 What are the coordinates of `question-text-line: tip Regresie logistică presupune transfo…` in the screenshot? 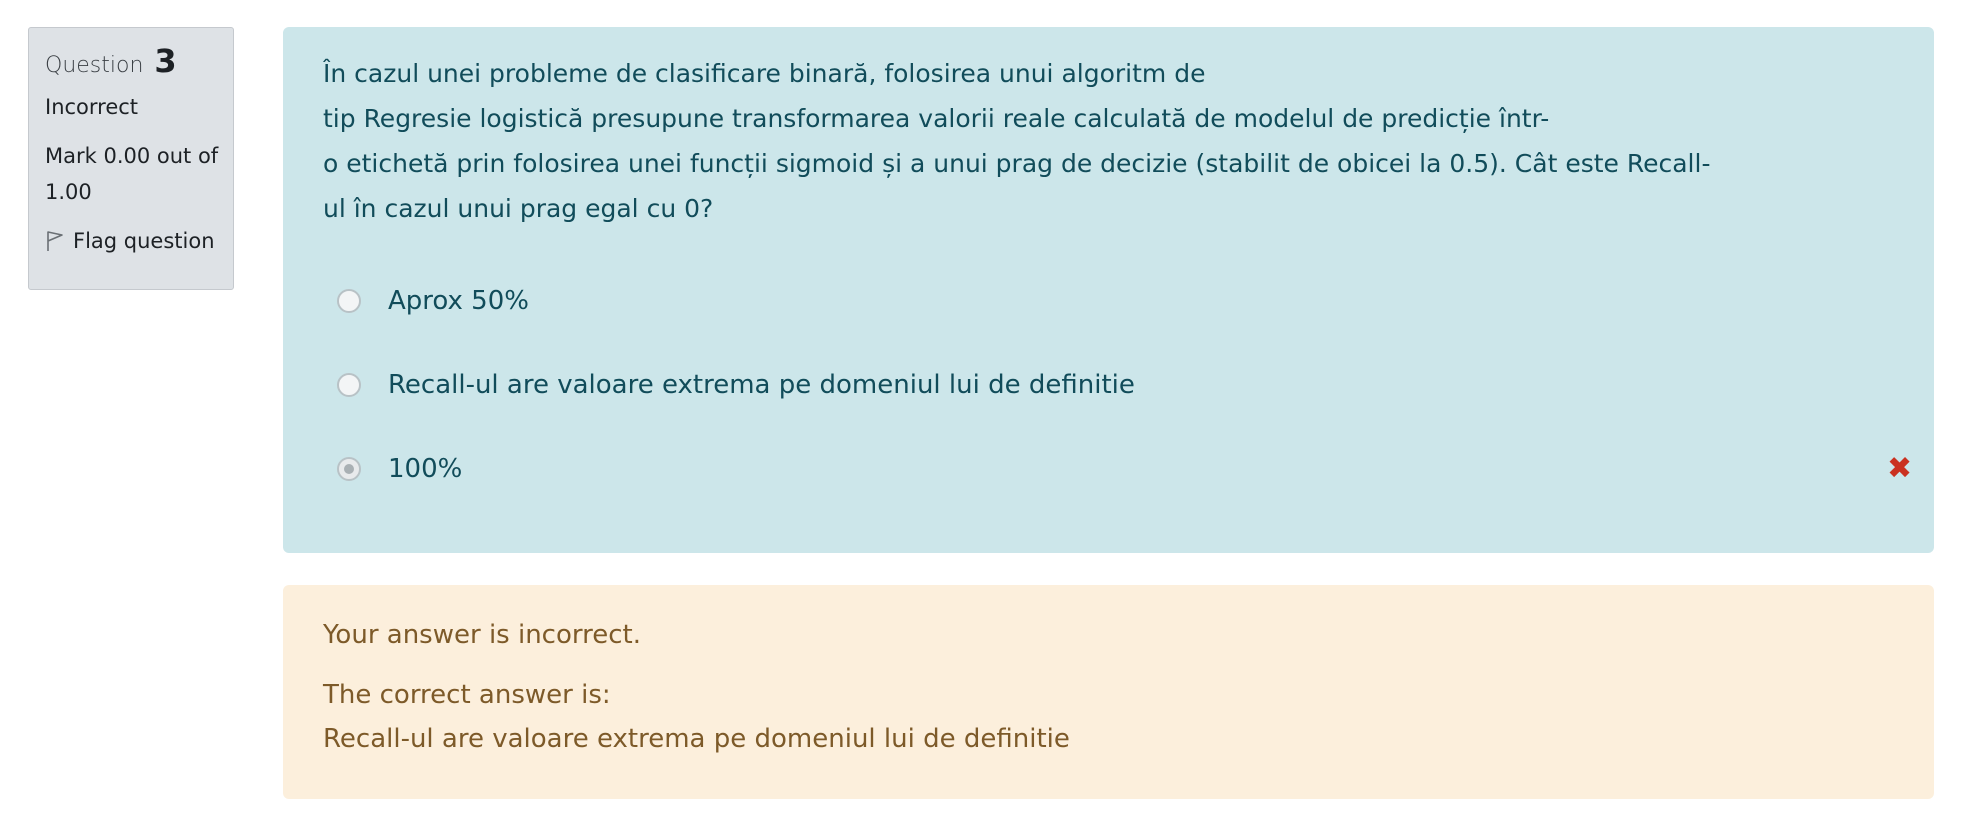 It's located at (936, 118).